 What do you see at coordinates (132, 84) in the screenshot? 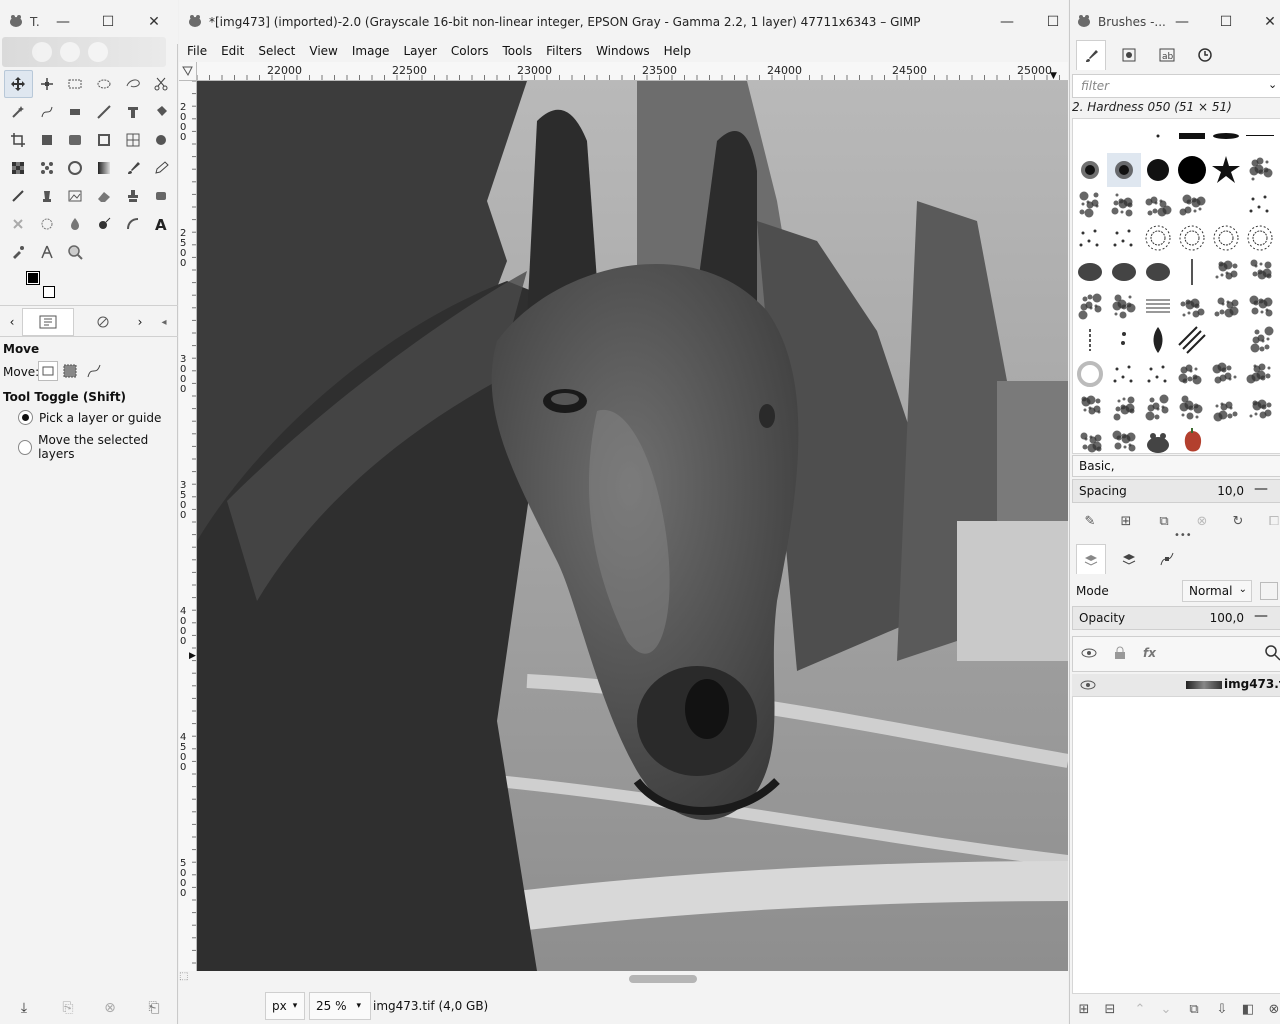
I see `free-select-icon` at bounding box center [132, 84].